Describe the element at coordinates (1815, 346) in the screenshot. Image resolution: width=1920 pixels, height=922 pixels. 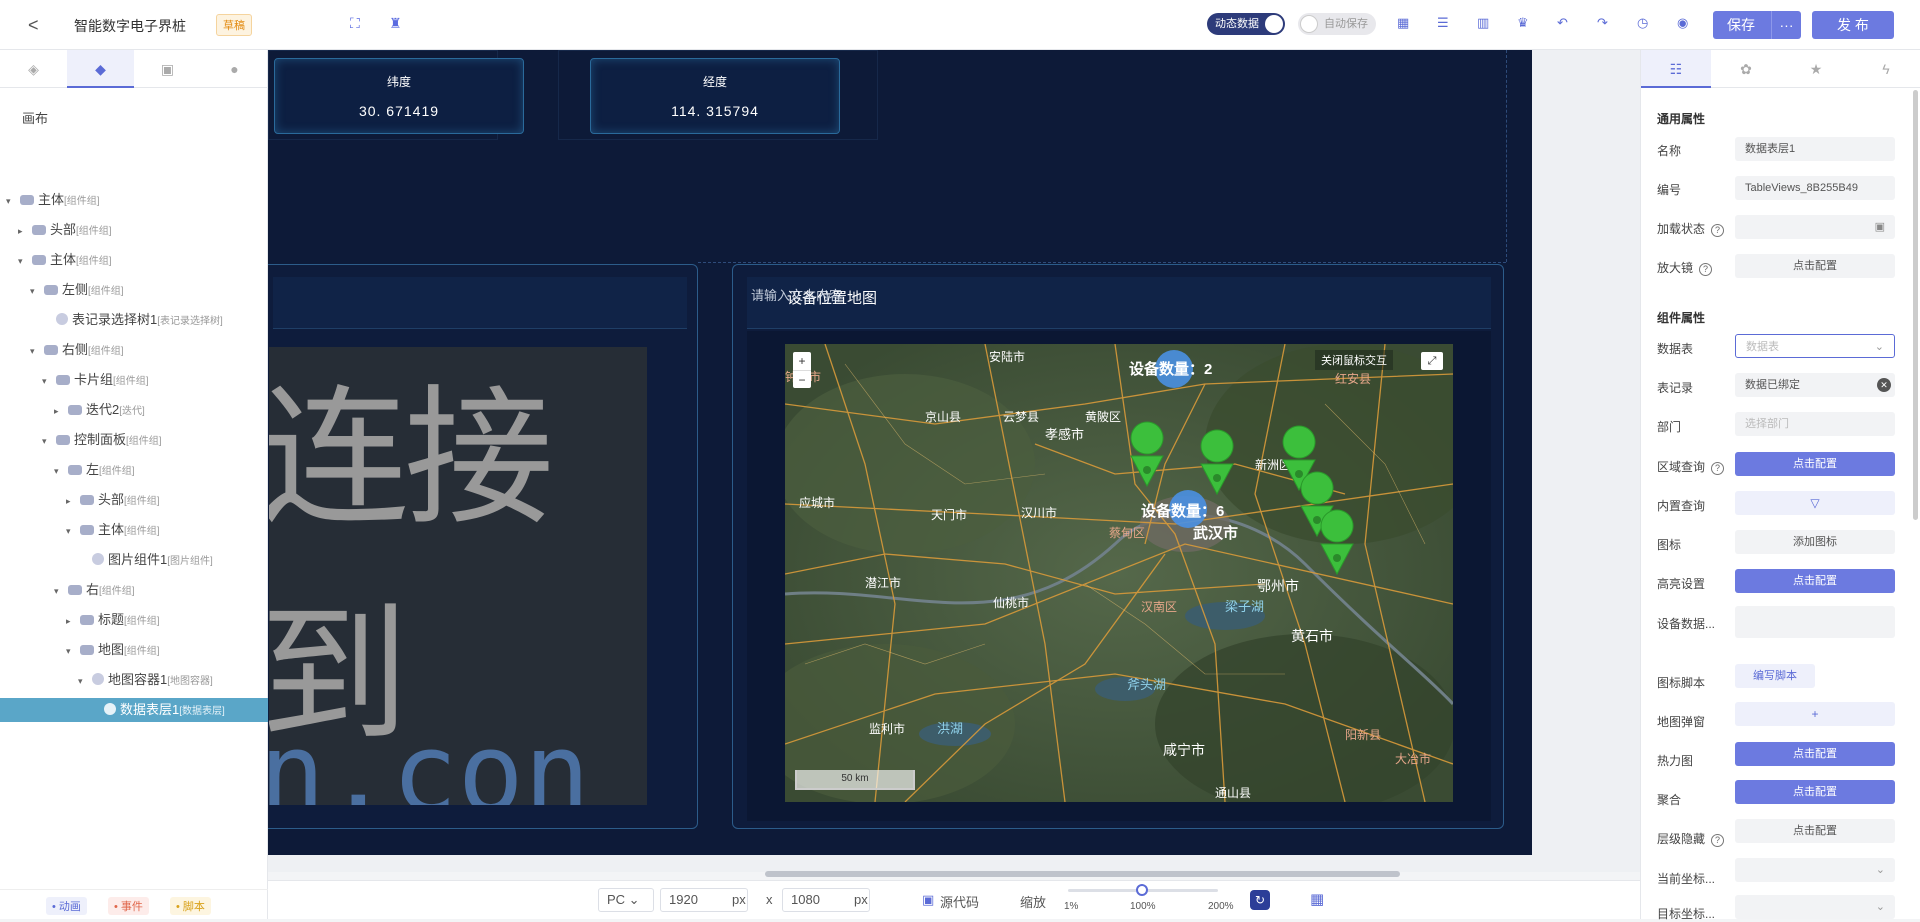
I see `table-select: 数据表 ⌄` at that location.